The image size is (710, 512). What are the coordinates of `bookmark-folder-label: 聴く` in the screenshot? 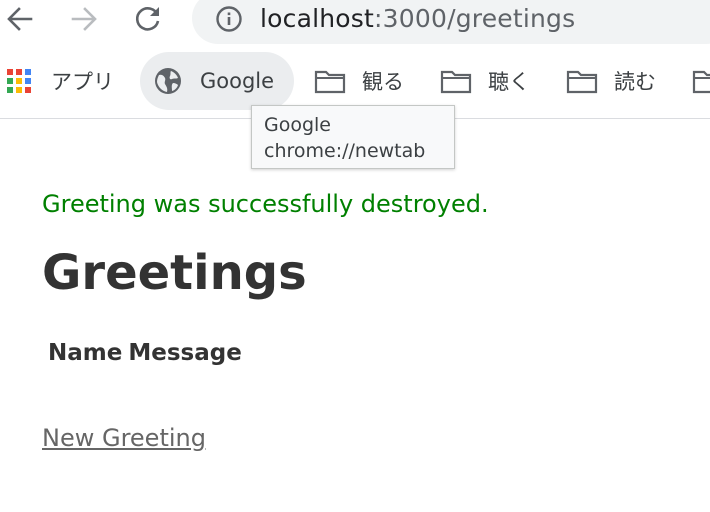 It's located at (509, 82).